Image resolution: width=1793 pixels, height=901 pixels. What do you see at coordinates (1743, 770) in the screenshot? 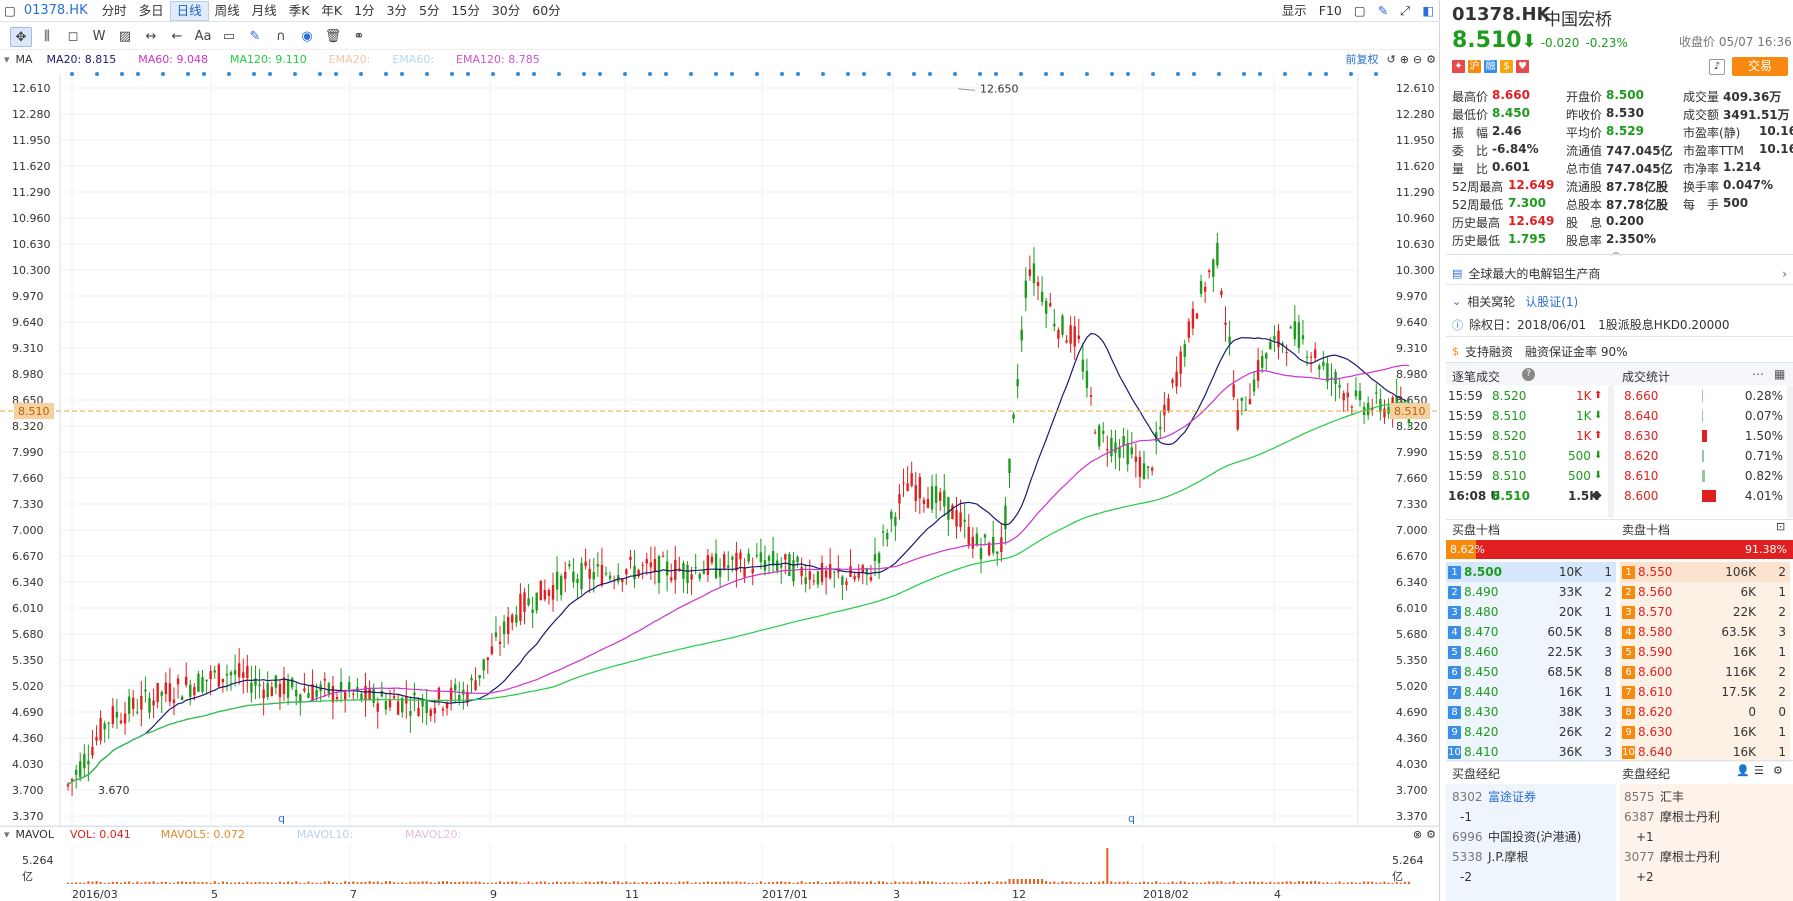
I see `user-icon: 👤` at bounding box center [1743, 770].